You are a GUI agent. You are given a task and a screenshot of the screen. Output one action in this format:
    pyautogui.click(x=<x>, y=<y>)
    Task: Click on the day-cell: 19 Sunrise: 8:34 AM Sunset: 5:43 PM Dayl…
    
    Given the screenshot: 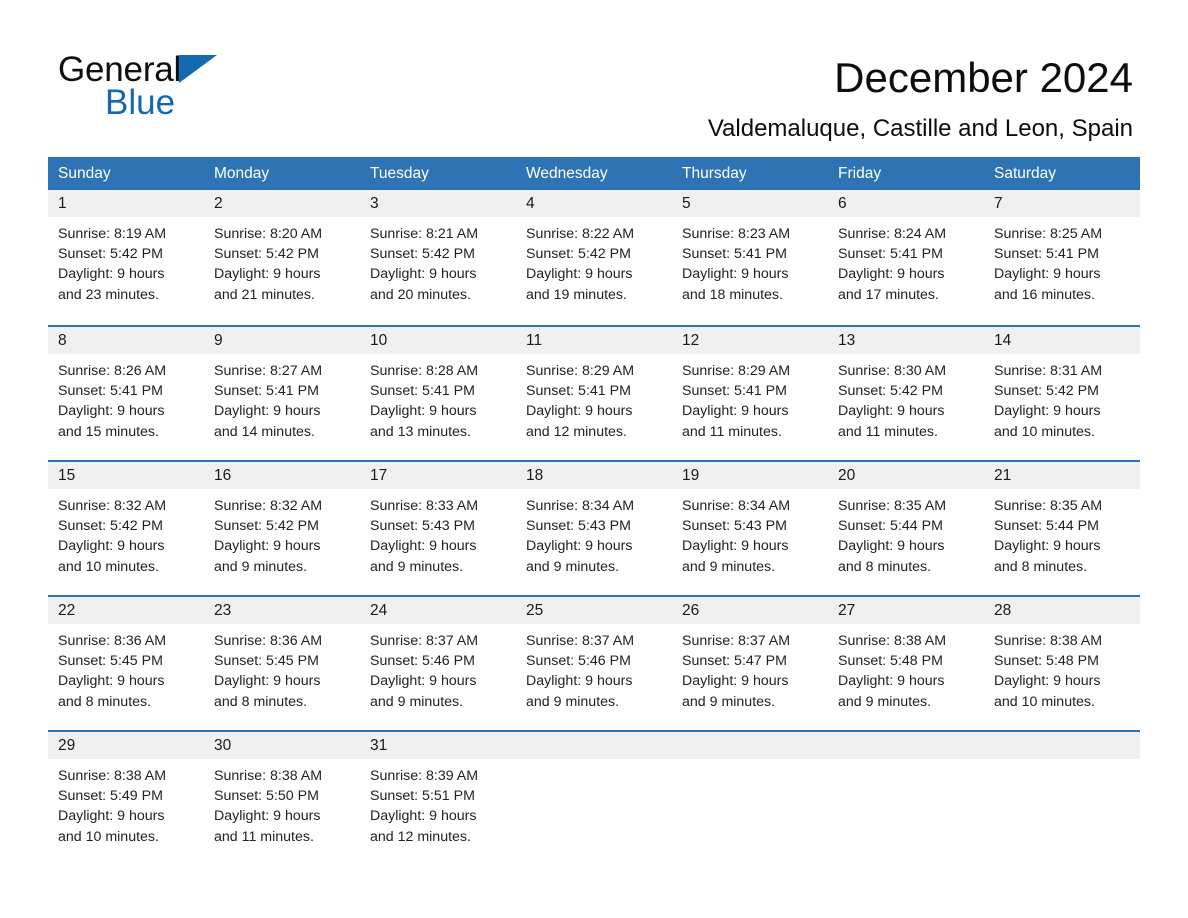 What is the action you would take?
    pyautogui.click(x=750, y=528)
    